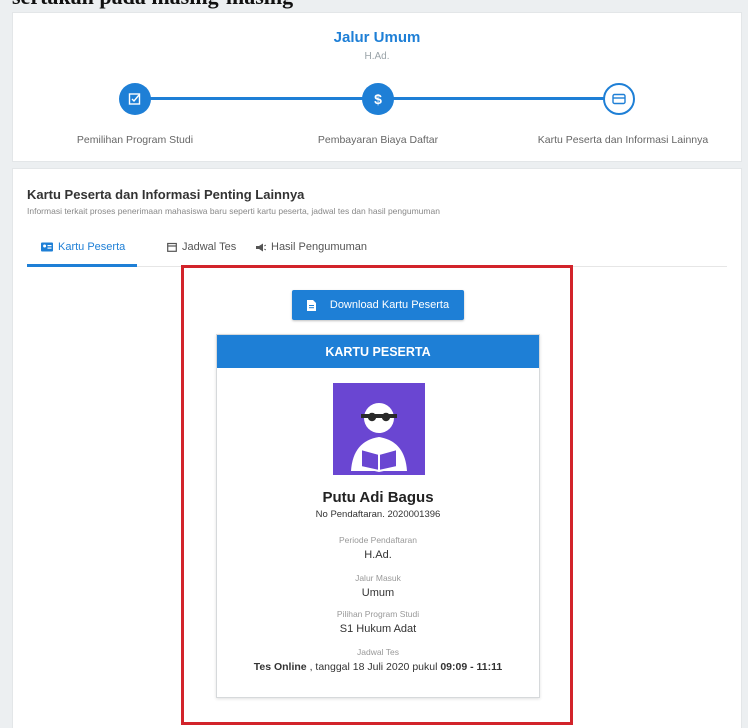  What do you see at coordinates (380, 5) in the screenshot?
I see `page-caption: sertakan pada masing-masing` at bounding box center [380, 5].